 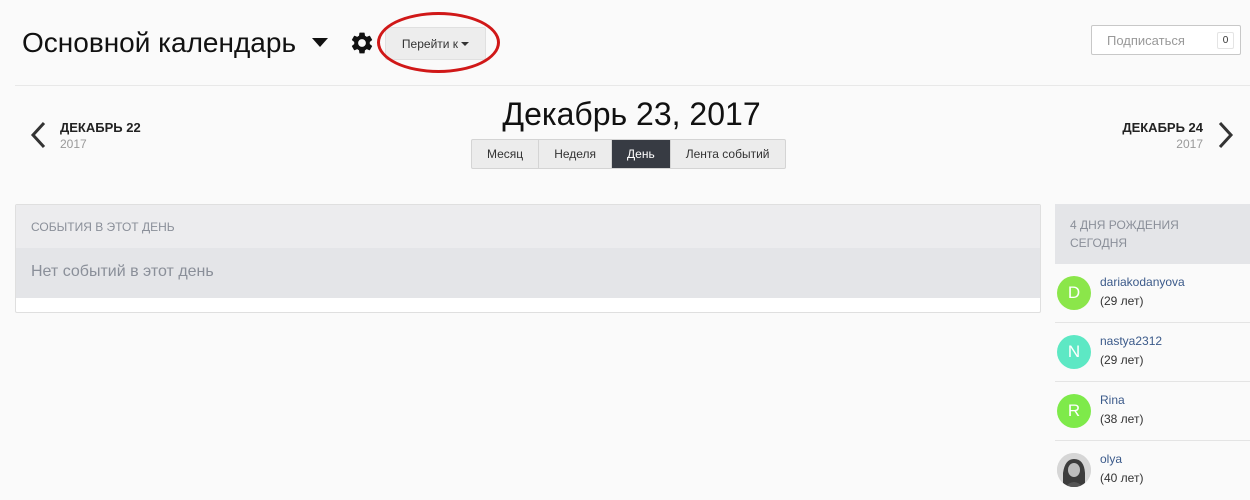 What do you see at coordinates (1074, 293) in the screenshot?
I see `avatar: D` at bounding box center [1074, 293].